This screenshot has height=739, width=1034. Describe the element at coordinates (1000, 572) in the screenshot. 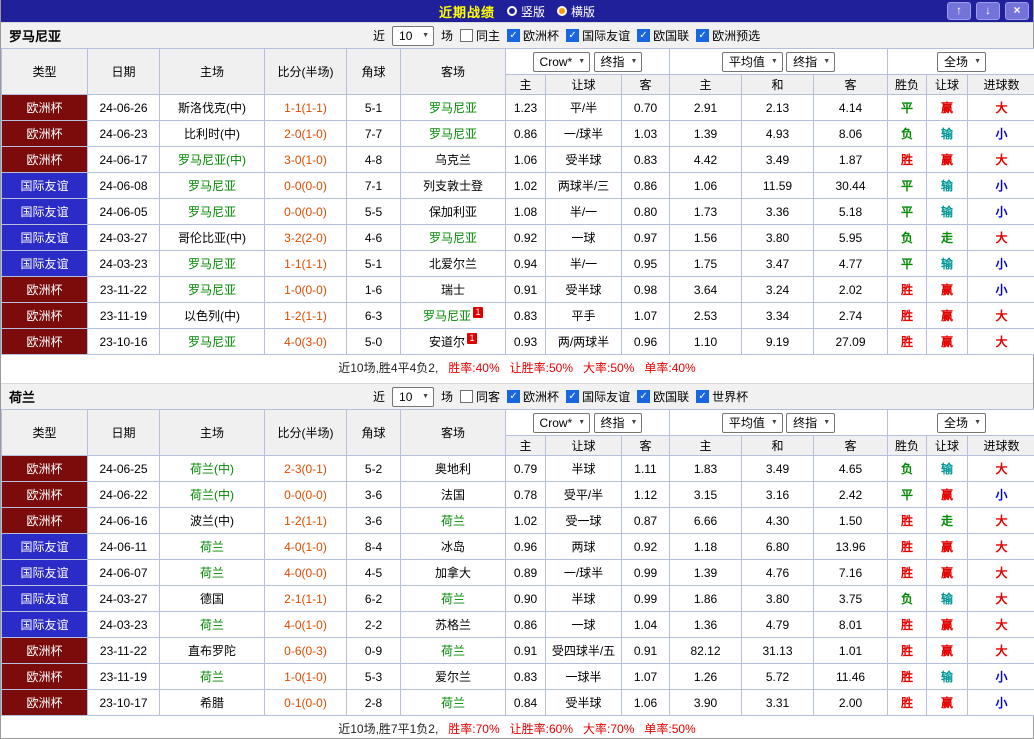

I see `goals-result-value: 大` at that location.